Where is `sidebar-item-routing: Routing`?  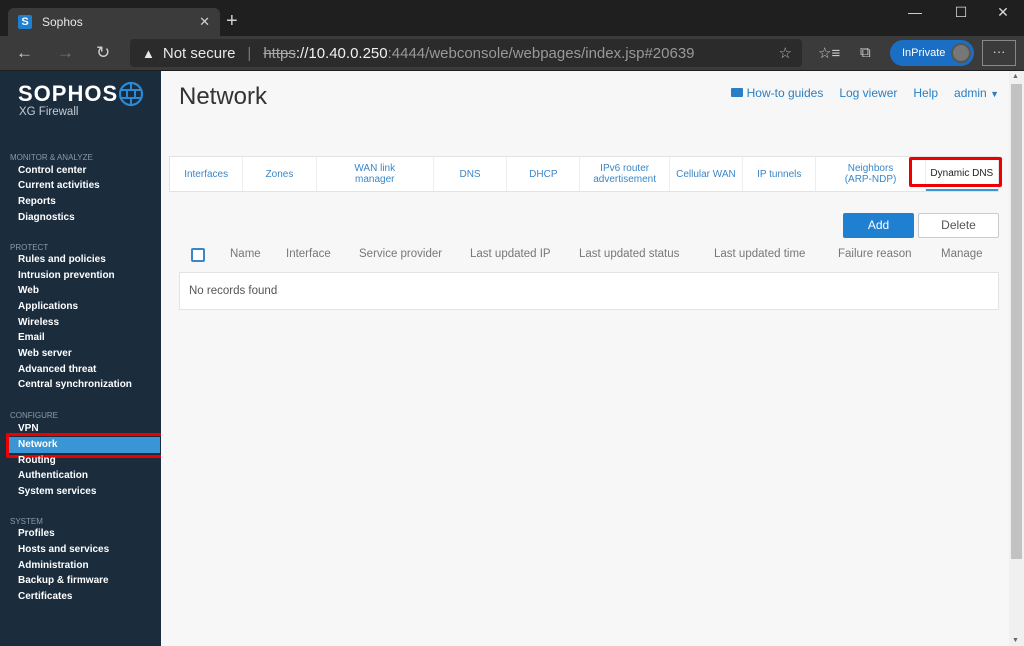 sidebar-item-routing: Routing is located at coordinates (83, 461).